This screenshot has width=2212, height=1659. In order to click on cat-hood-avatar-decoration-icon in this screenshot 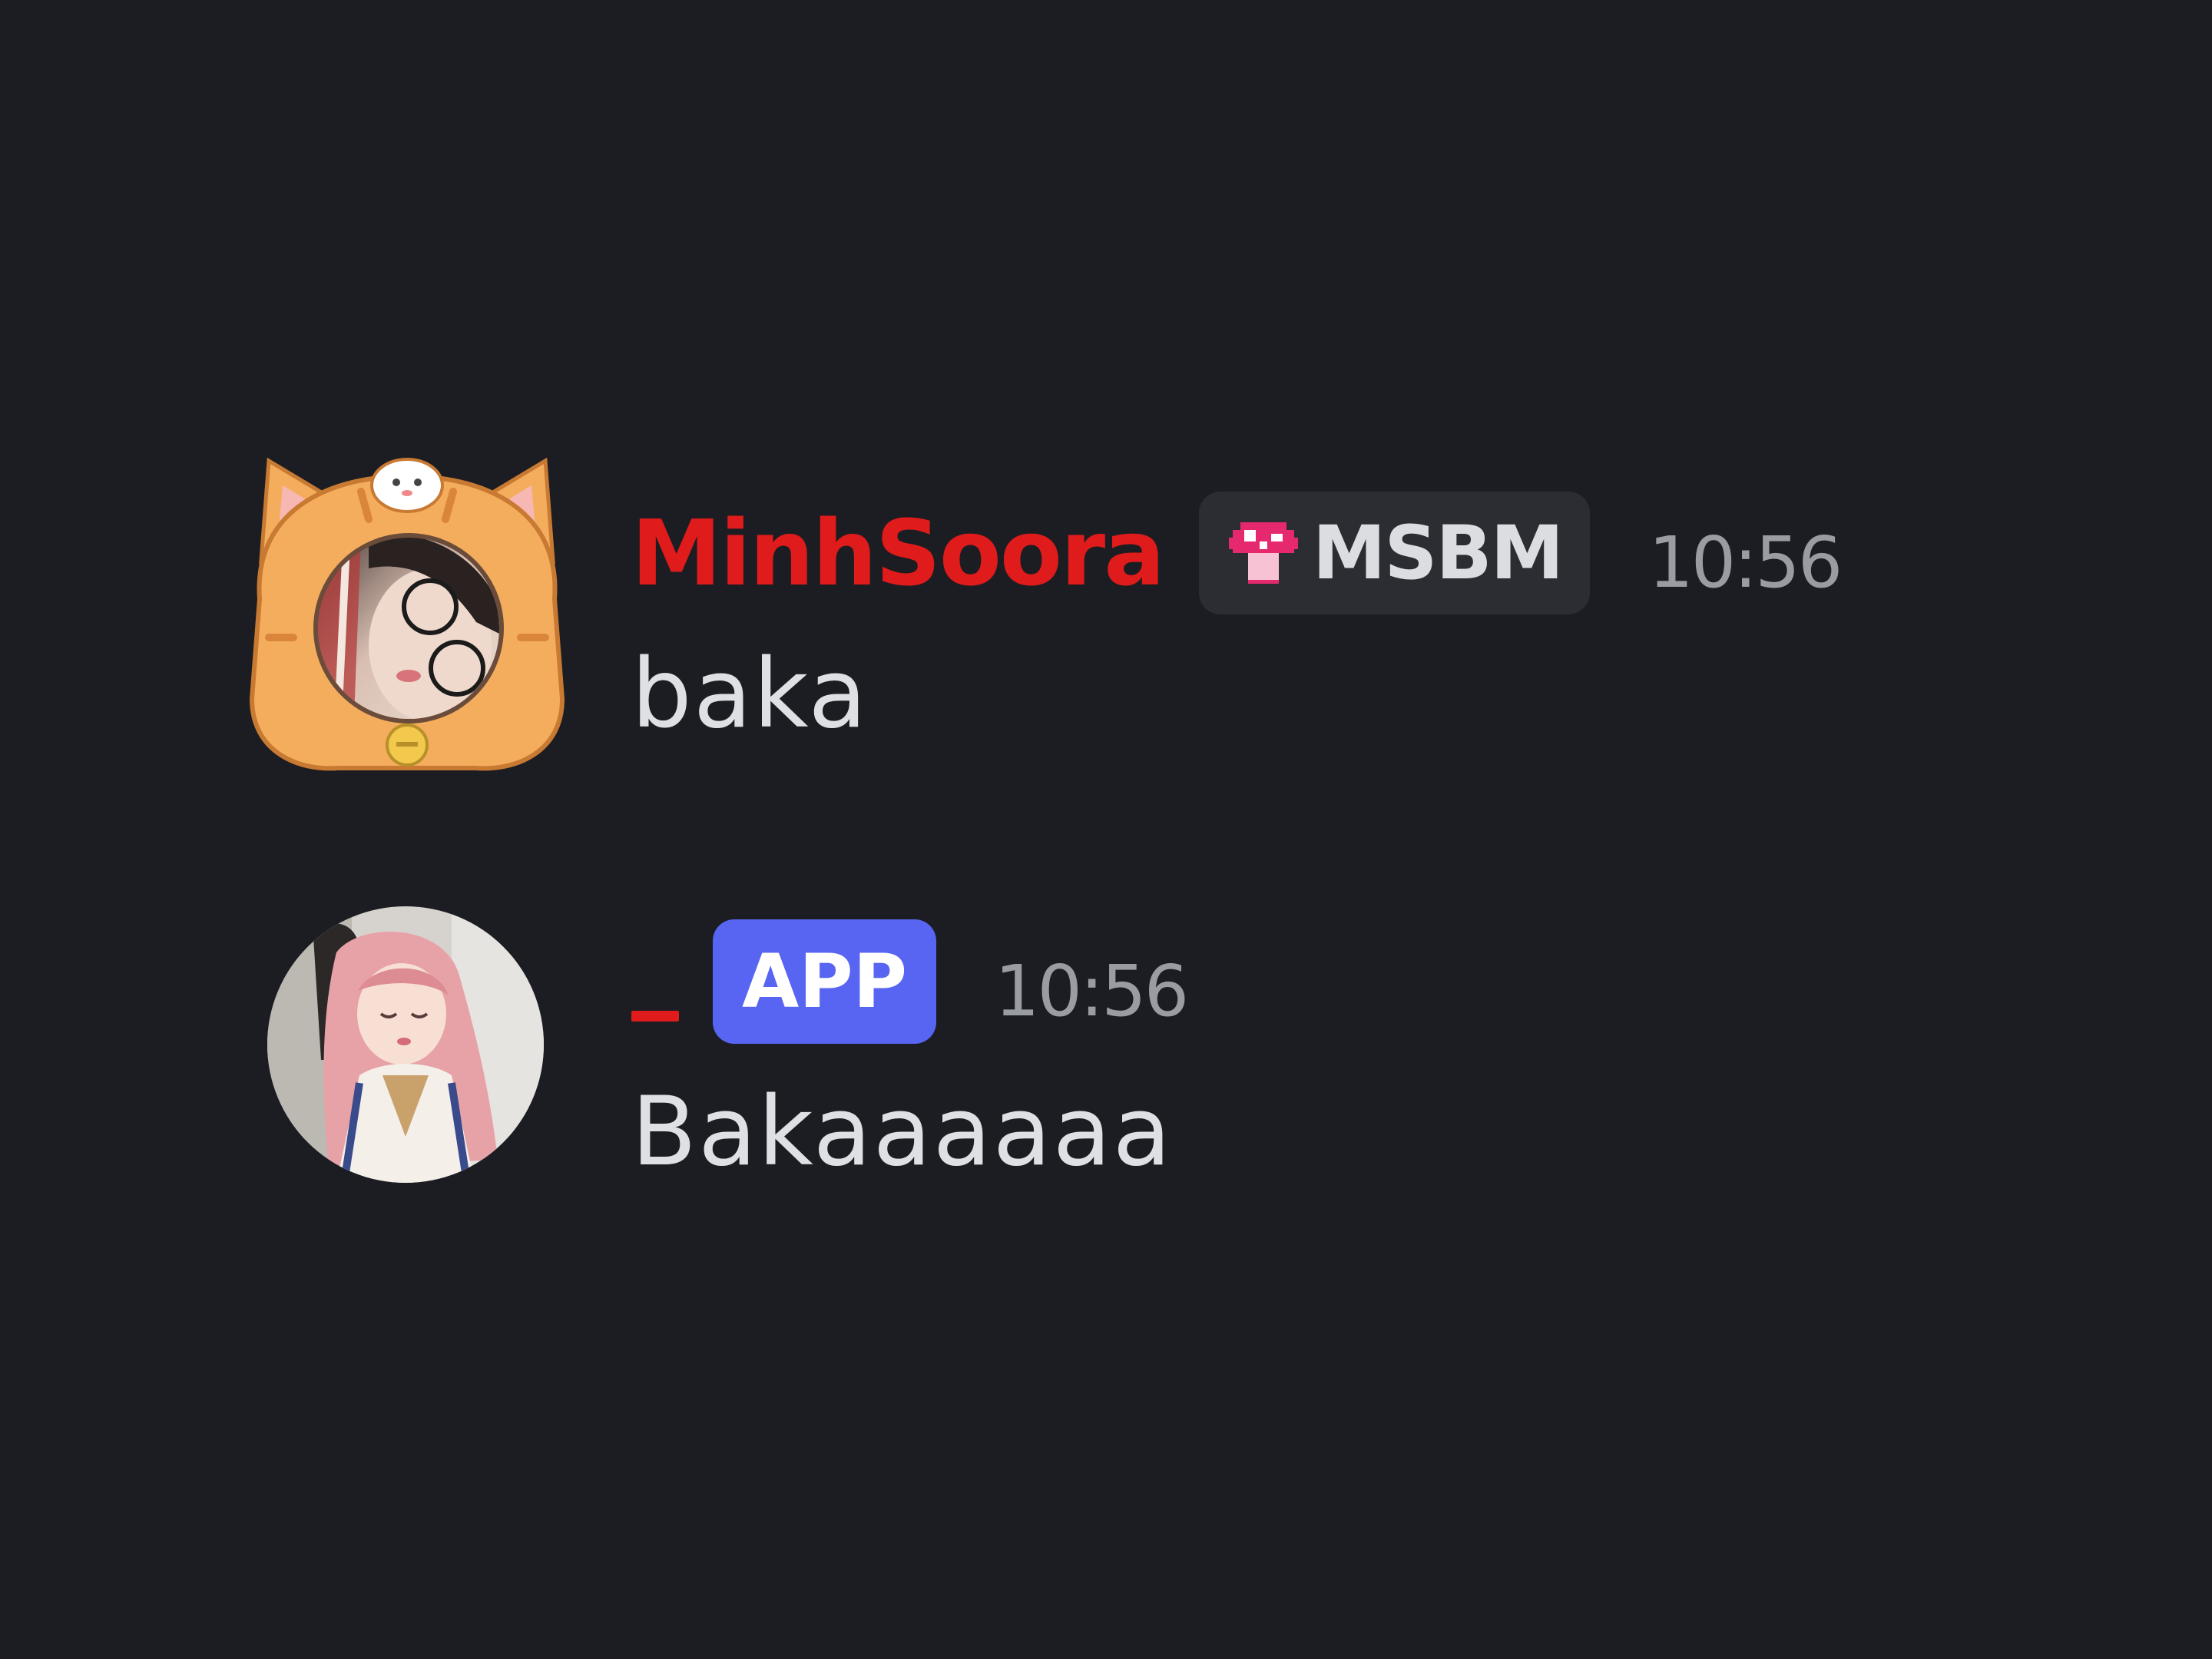, I will do `click(407, 614)`.